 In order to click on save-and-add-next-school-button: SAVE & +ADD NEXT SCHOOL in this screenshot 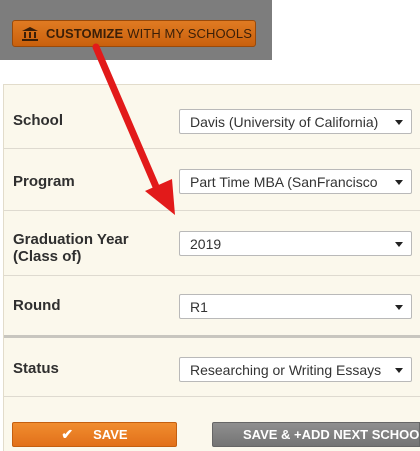, I will do `click(316, 434)`.